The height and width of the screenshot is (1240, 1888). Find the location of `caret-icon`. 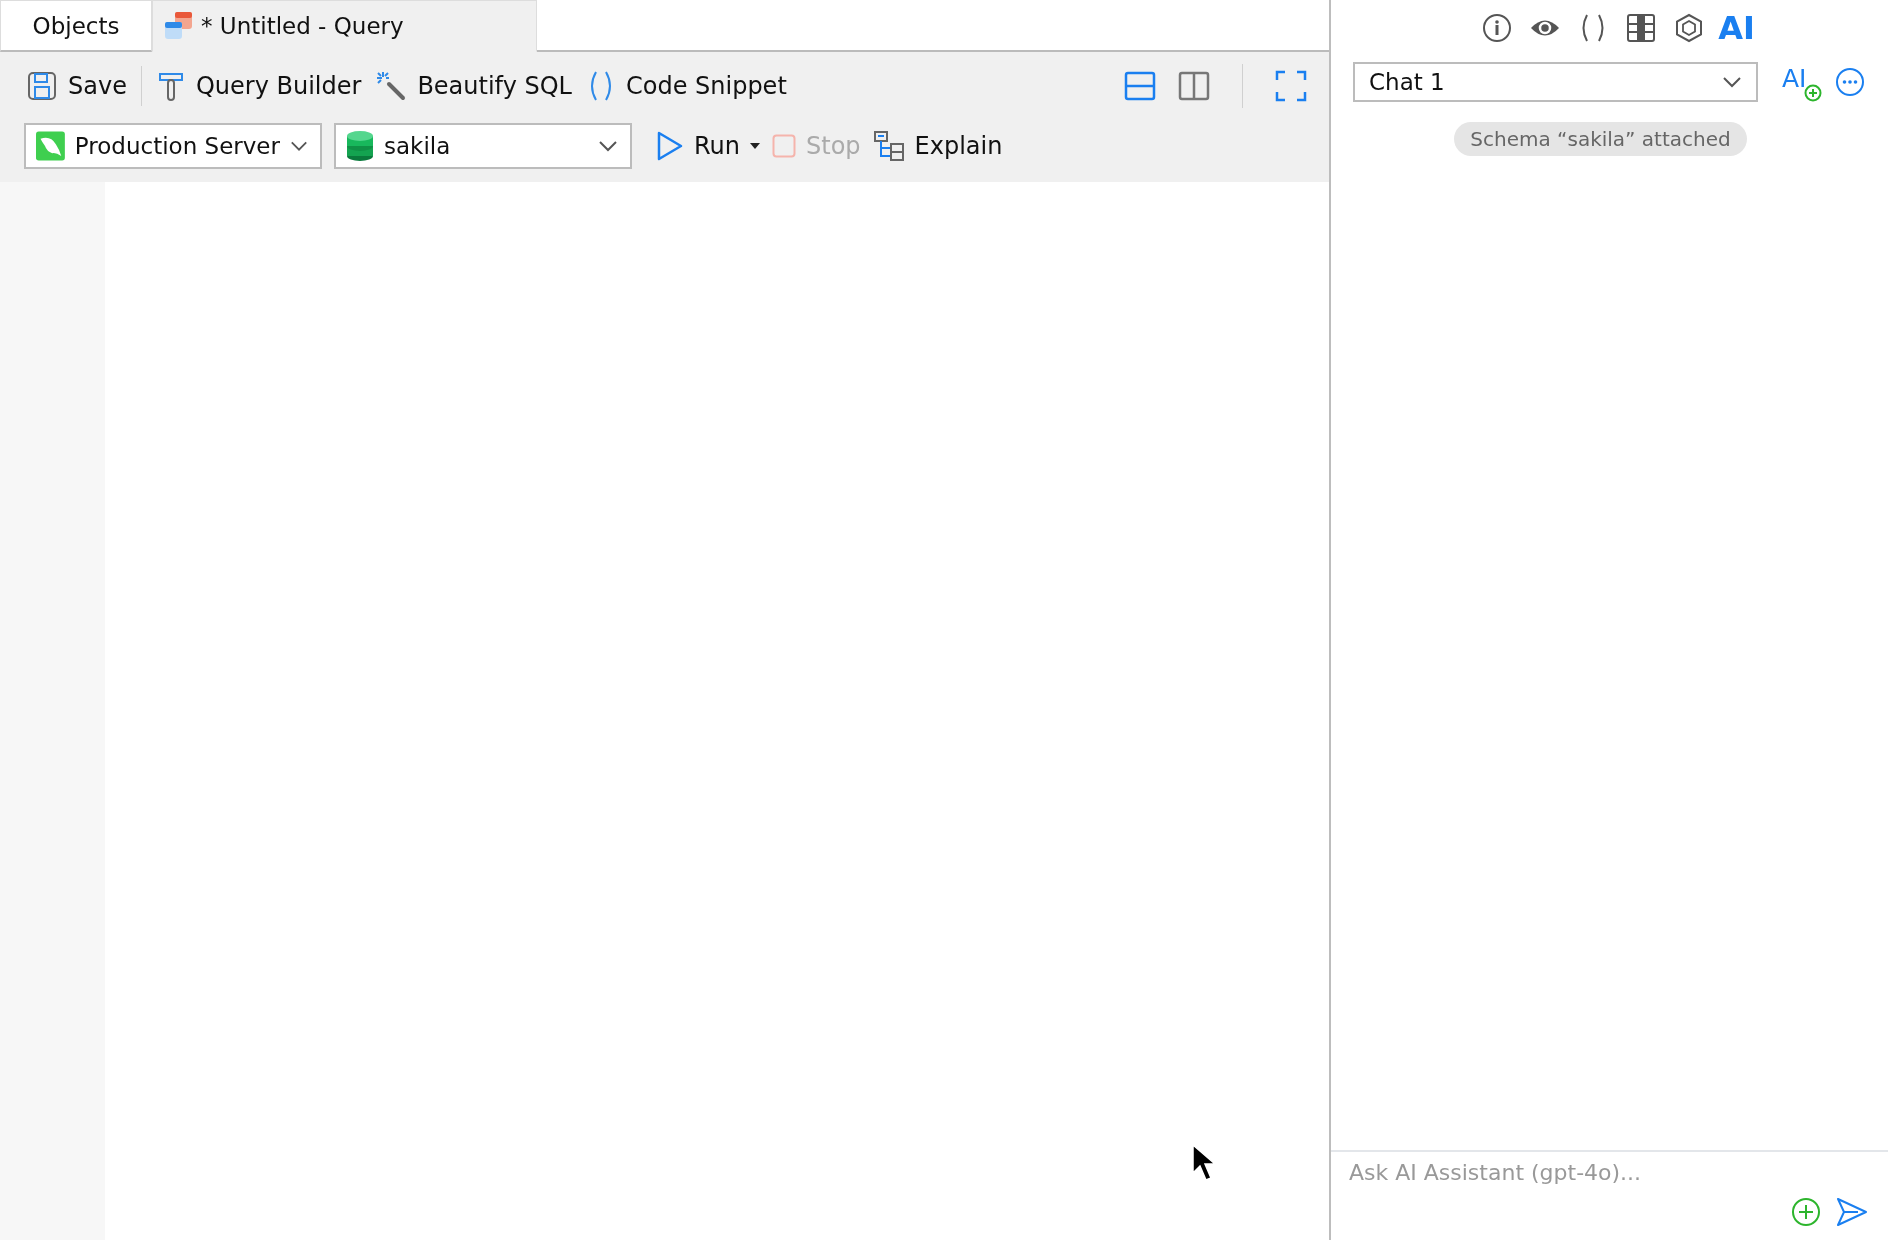

caret-icon is located at coordinates (755, 146).